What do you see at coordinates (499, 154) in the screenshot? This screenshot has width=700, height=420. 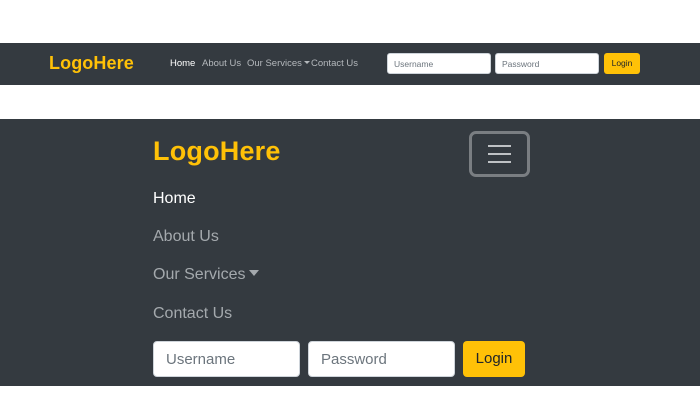 I see `navbar-toggler-button` at bounding box center [499, 154].